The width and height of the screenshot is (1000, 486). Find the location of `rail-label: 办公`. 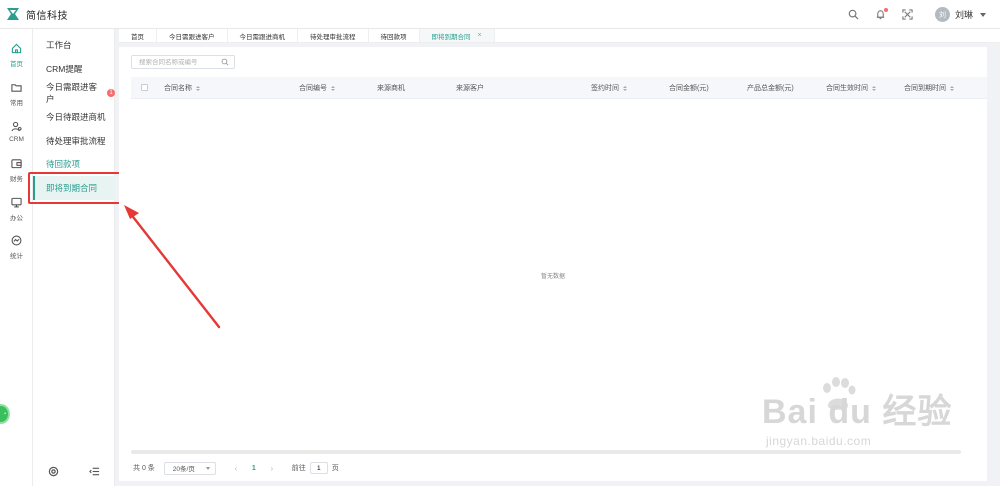

rail-label: 办公 is located at coordinates (16, 218).